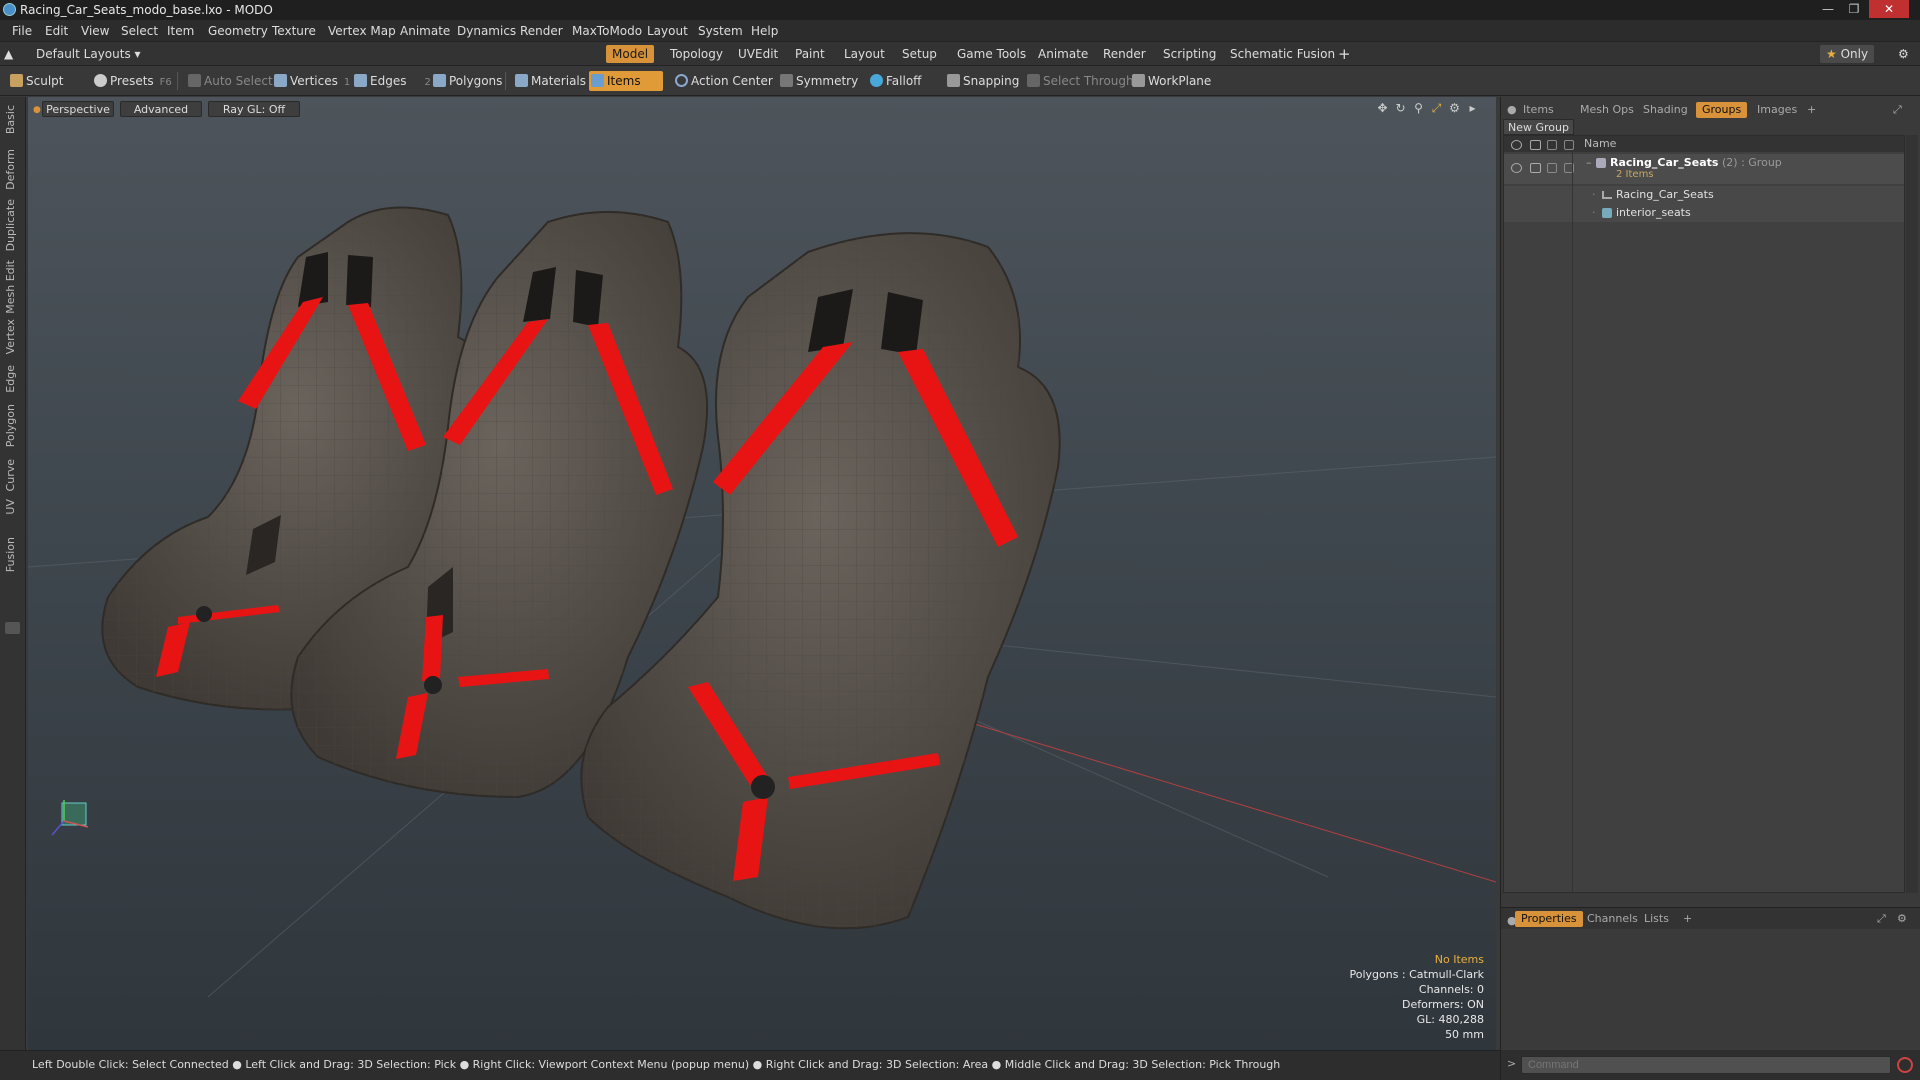 This screenshot has width=1920, height=1080. I want to click on vtab-duplicate: Duplicate, so click(13, 225).